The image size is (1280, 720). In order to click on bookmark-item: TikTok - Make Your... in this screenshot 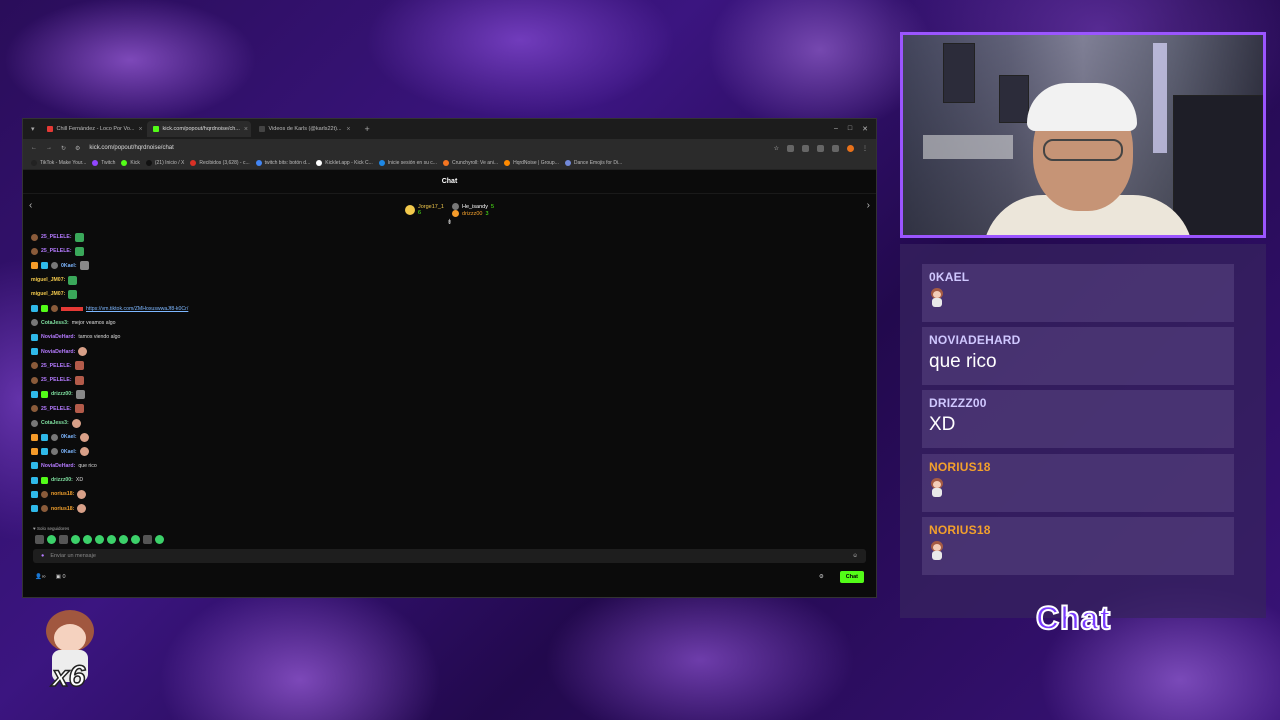, I will do `click(58, 163)`.